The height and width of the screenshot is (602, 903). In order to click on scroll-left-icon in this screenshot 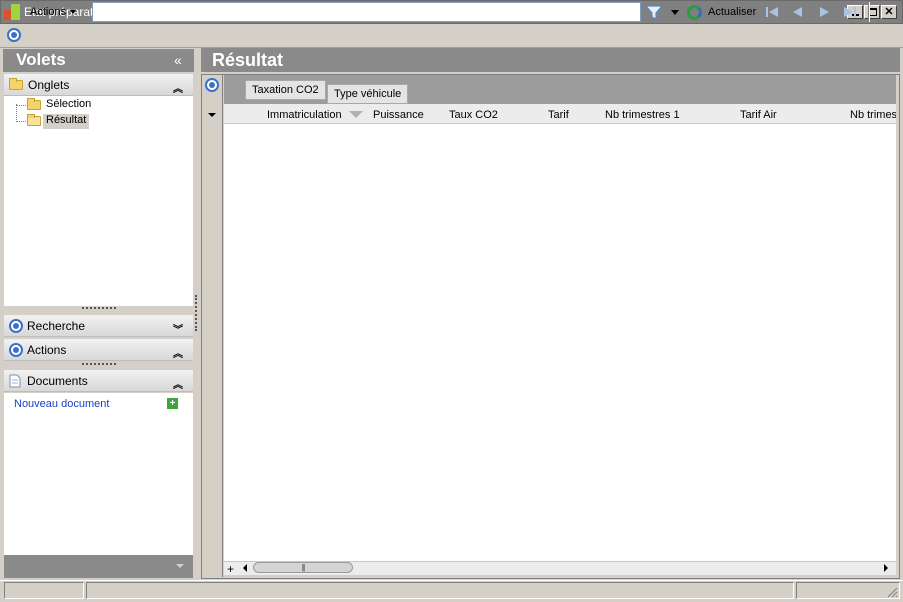, I will do `click(245, 568)`.